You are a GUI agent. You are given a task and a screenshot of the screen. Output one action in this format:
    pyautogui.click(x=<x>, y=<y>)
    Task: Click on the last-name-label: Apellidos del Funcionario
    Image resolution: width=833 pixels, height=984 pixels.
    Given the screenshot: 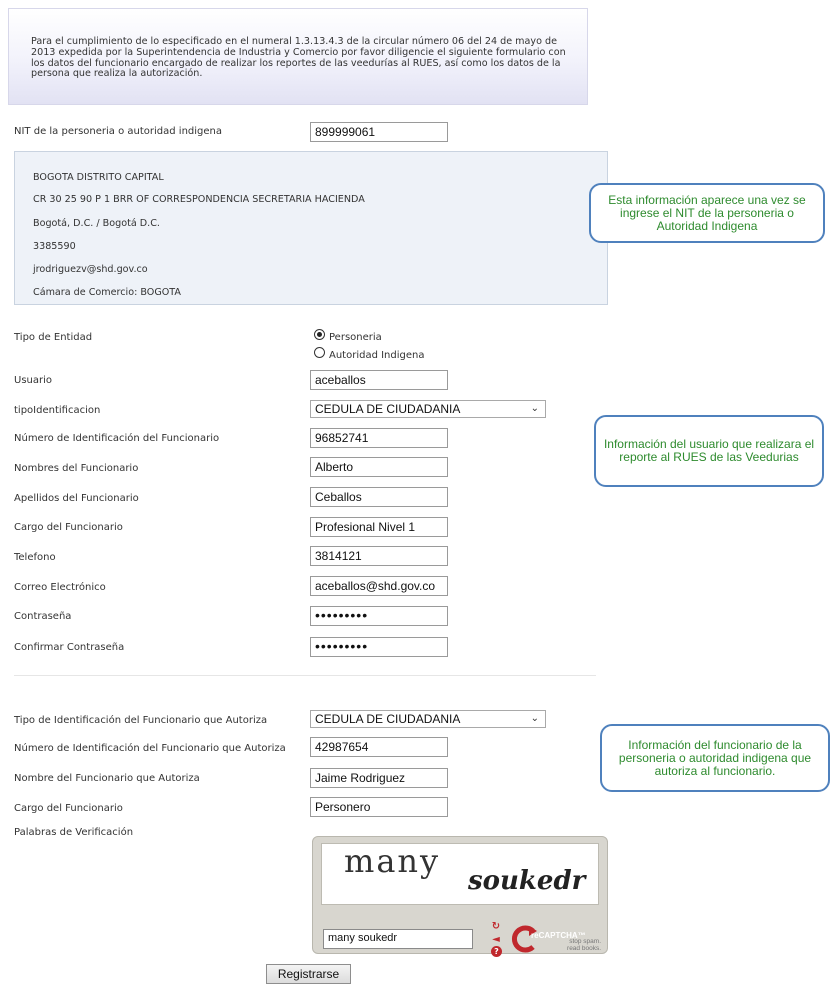 What is the action you would take?
    pyautogui.click(x=76, y=498)
    